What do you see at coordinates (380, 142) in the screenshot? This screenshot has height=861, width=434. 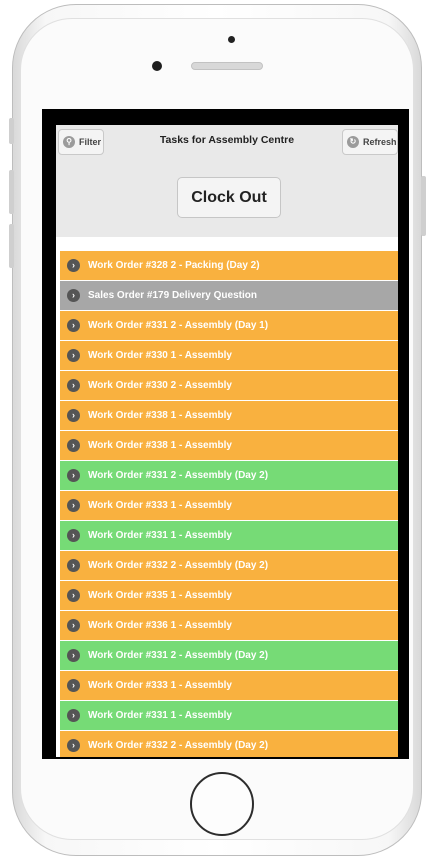 I see `refresh-label: Refresh` at bounding box center [380, 142].